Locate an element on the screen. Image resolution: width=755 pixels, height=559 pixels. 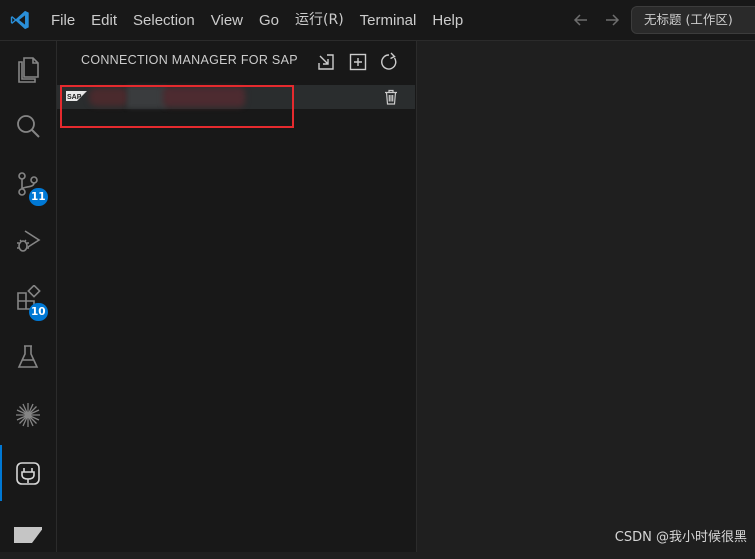
menu-selection: Selection is located at coordinates (164, 20).